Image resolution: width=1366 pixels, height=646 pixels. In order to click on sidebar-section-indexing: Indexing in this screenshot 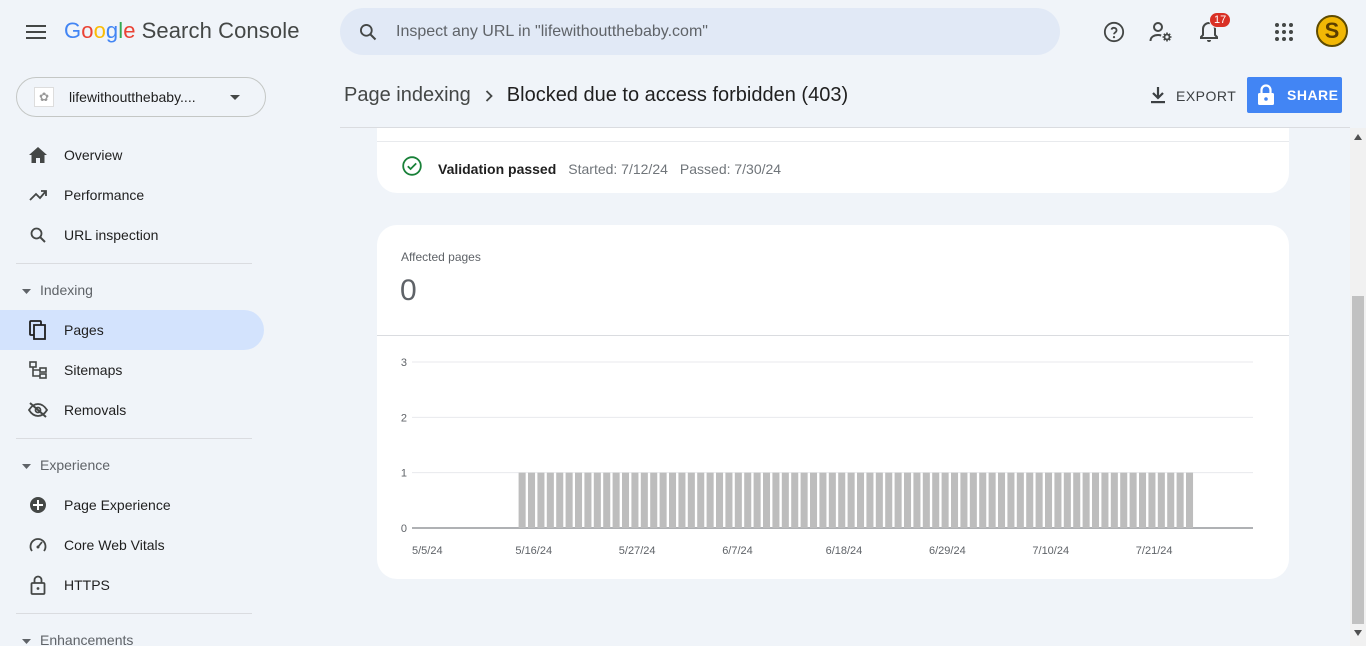, I will do `click(132, 290)`.